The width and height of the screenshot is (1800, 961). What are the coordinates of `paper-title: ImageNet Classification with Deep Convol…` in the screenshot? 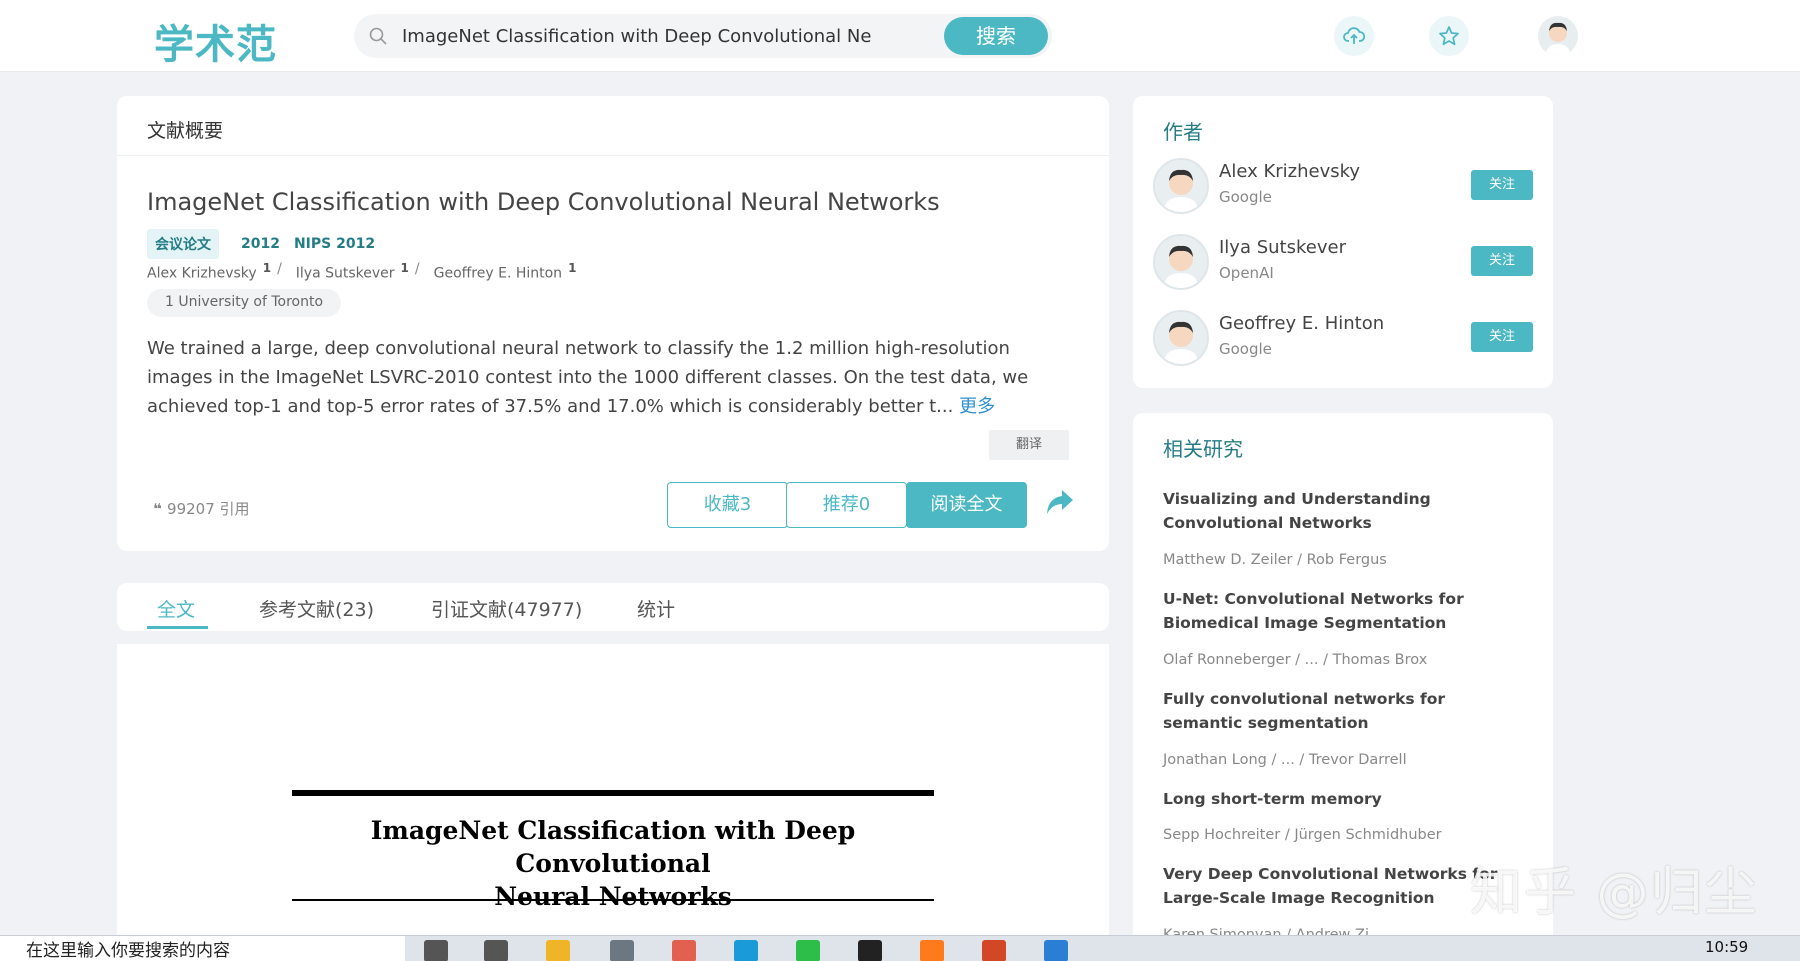 It's located at (543, 202).